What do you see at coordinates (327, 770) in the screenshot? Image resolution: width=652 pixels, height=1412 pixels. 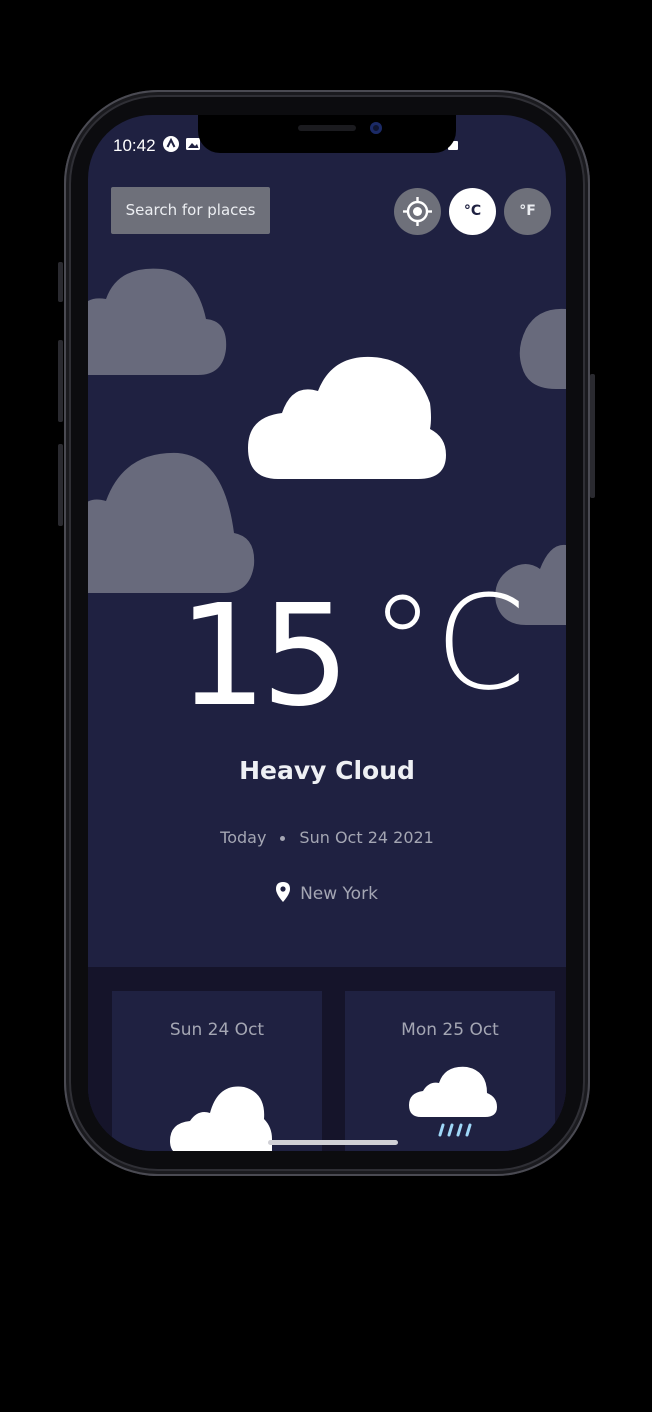 I see `weather-condition: Heavy Cloud` at bounding box center [327, 770].